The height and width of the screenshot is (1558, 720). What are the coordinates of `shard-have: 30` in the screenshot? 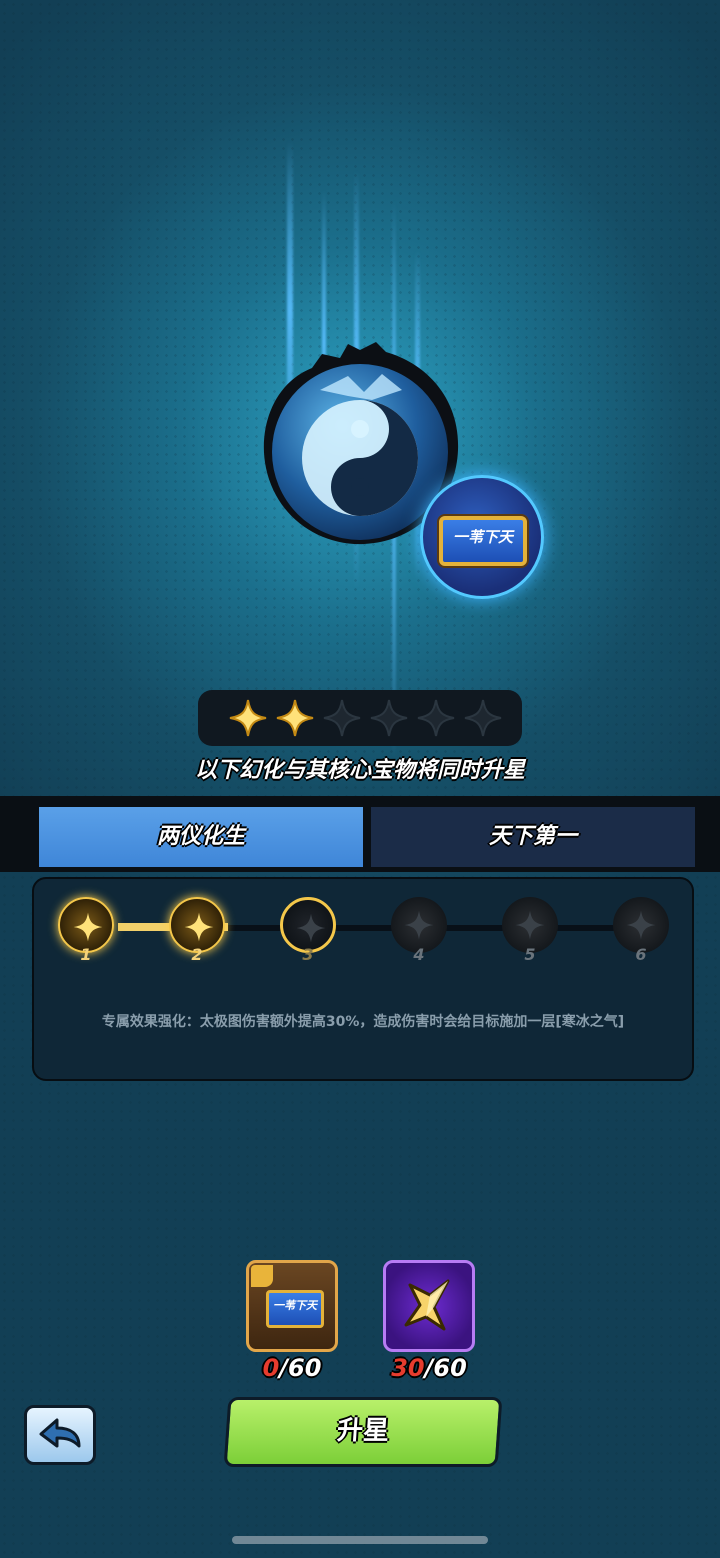 It's located at (408, 1368).